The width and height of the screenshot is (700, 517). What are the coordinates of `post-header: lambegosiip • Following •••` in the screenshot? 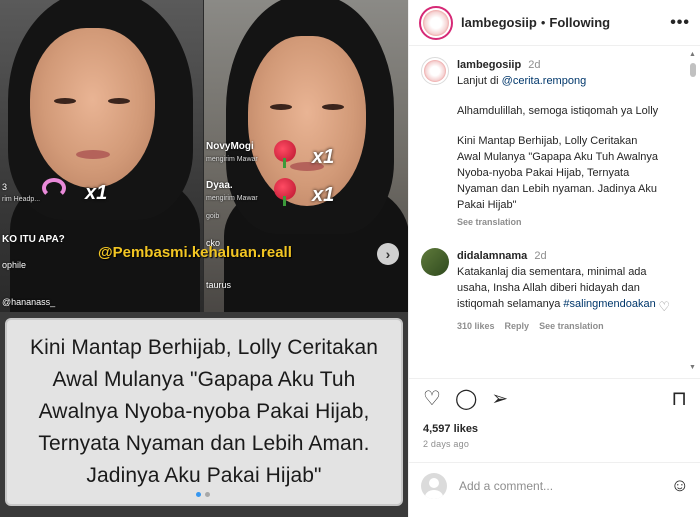 It's located at (554, 23).